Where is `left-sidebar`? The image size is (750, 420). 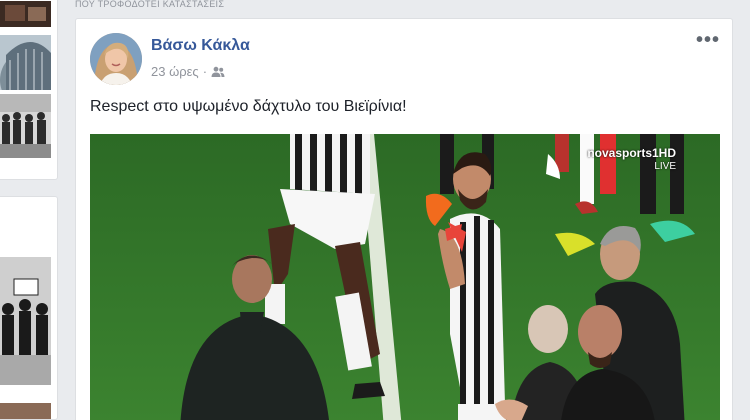
left-sidebar is located at coordinates (29, 210).